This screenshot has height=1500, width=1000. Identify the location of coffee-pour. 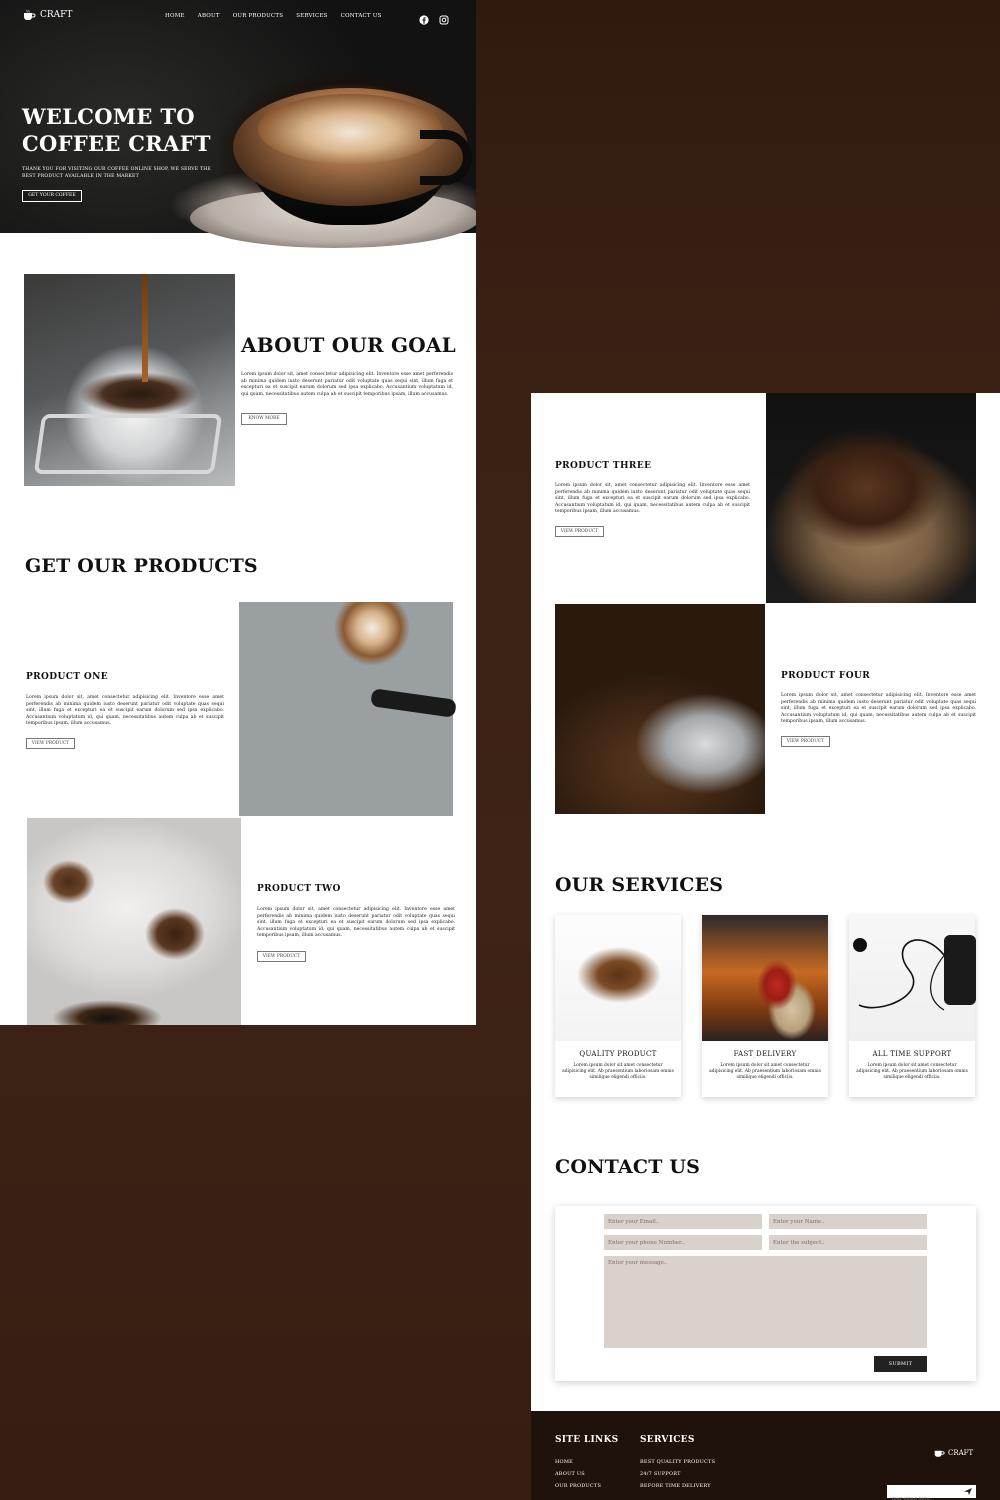
(145, 328).